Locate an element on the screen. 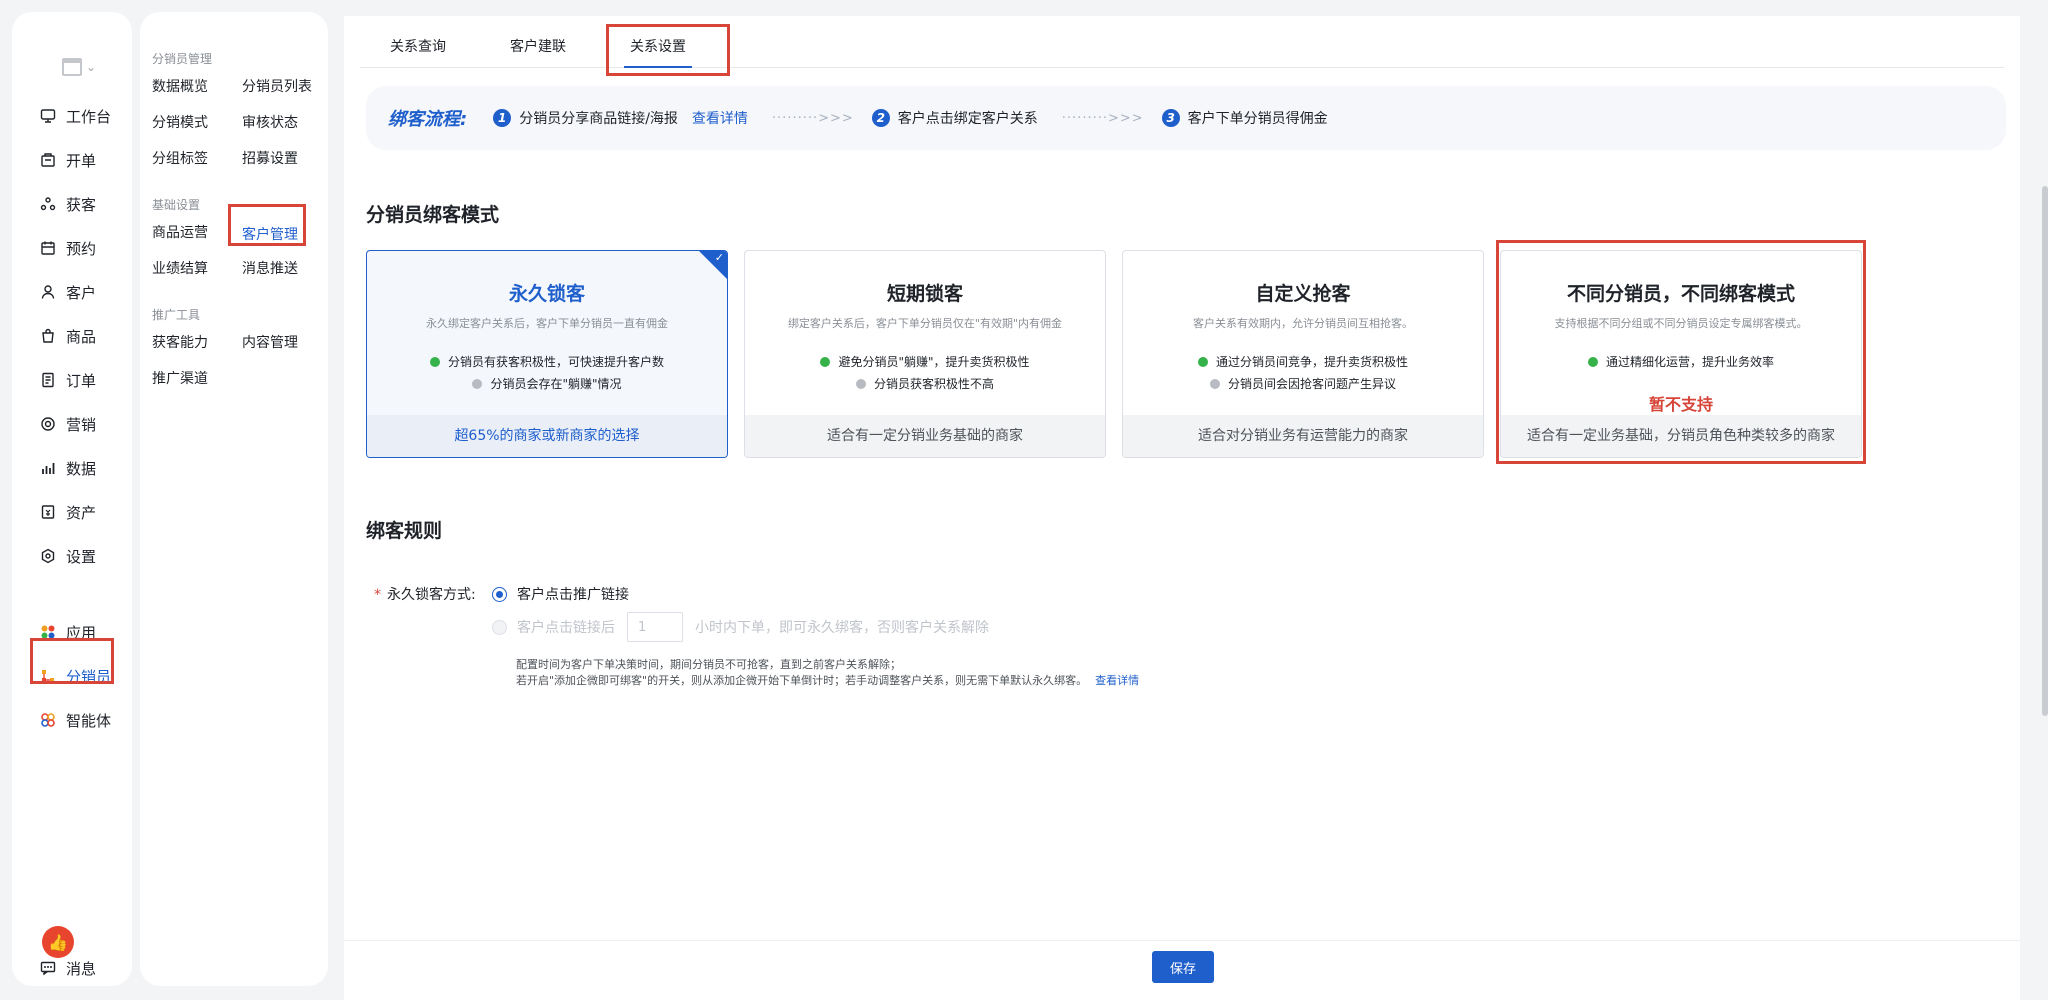 The image size is (2048, 1000). submenu-goods-ops: 商品运营 is located at coordinates (180, 232).